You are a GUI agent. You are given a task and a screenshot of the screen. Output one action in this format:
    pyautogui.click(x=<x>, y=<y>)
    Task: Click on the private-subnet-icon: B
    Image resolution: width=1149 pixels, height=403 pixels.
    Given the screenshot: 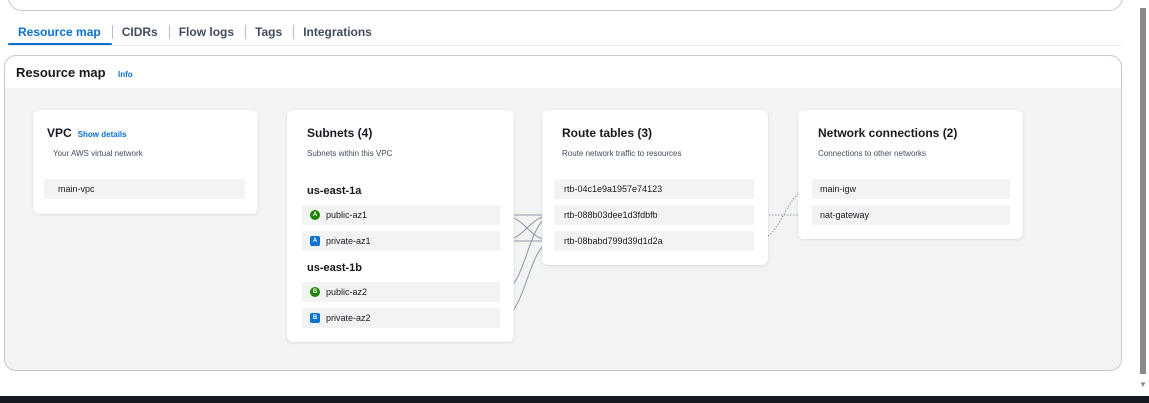 What is the action you would take?
    pyautogui.click(x=315, y=318)
    